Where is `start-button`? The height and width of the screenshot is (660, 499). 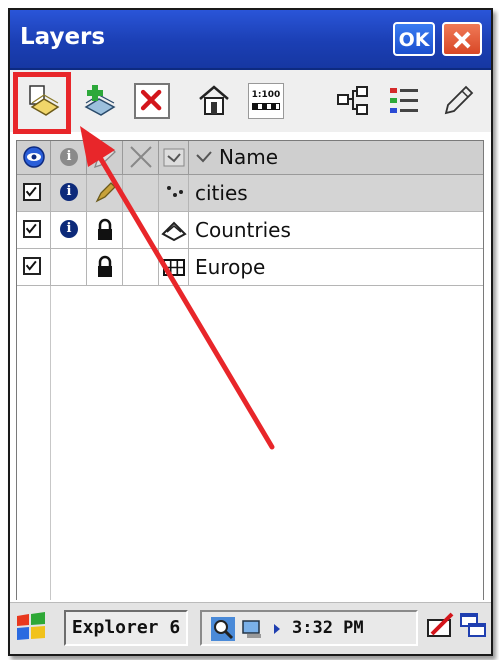
start-button is located at coordinates (31, 627).